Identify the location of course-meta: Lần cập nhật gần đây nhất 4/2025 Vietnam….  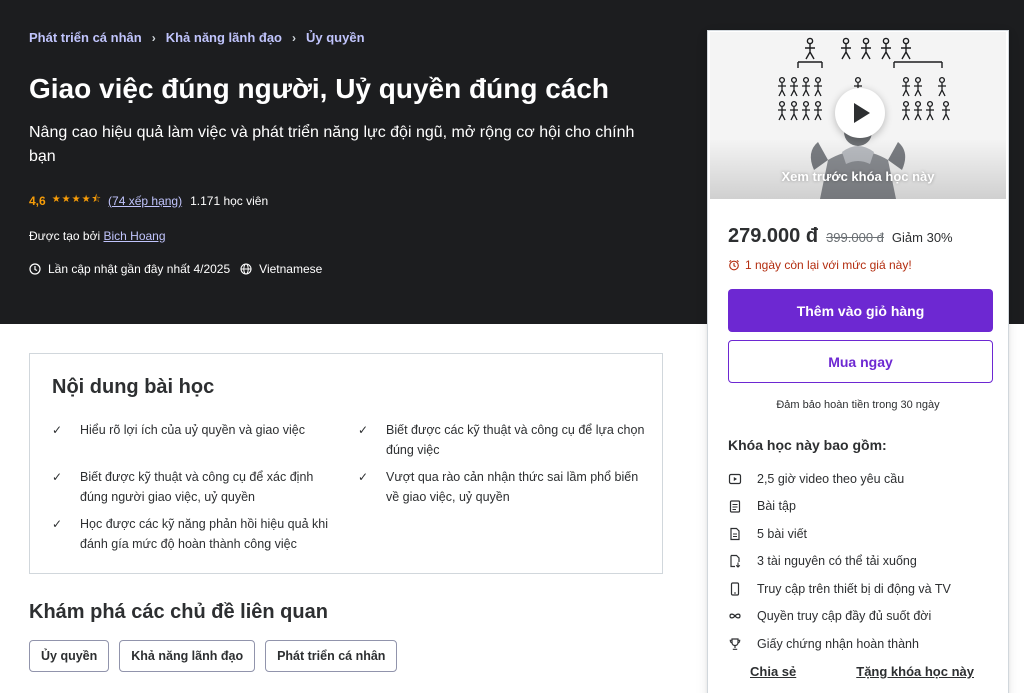
(175, 269).